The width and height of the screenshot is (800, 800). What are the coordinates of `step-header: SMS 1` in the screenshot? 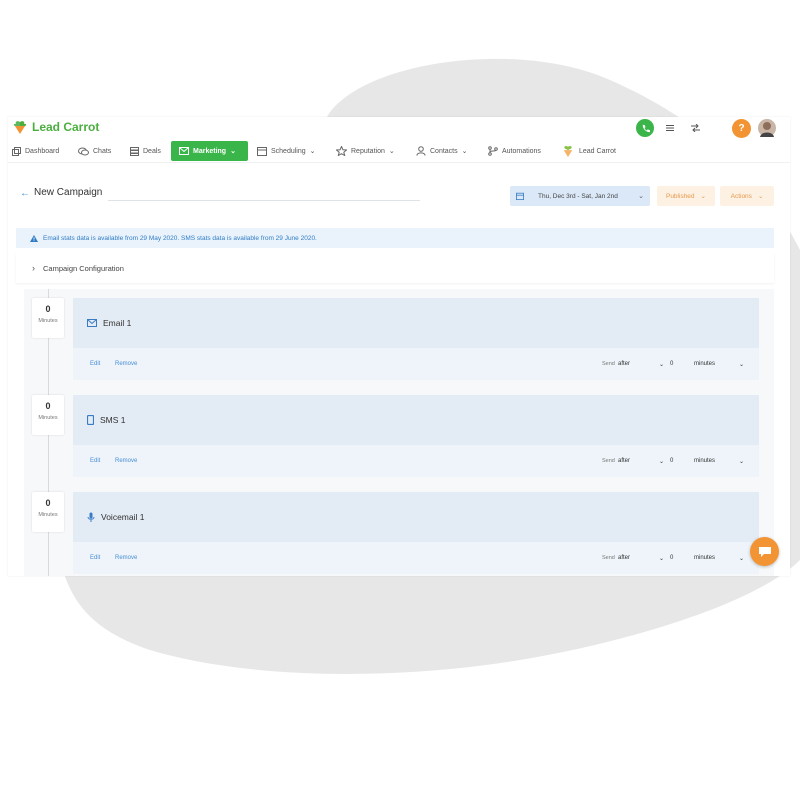 It's located at (416, 420).